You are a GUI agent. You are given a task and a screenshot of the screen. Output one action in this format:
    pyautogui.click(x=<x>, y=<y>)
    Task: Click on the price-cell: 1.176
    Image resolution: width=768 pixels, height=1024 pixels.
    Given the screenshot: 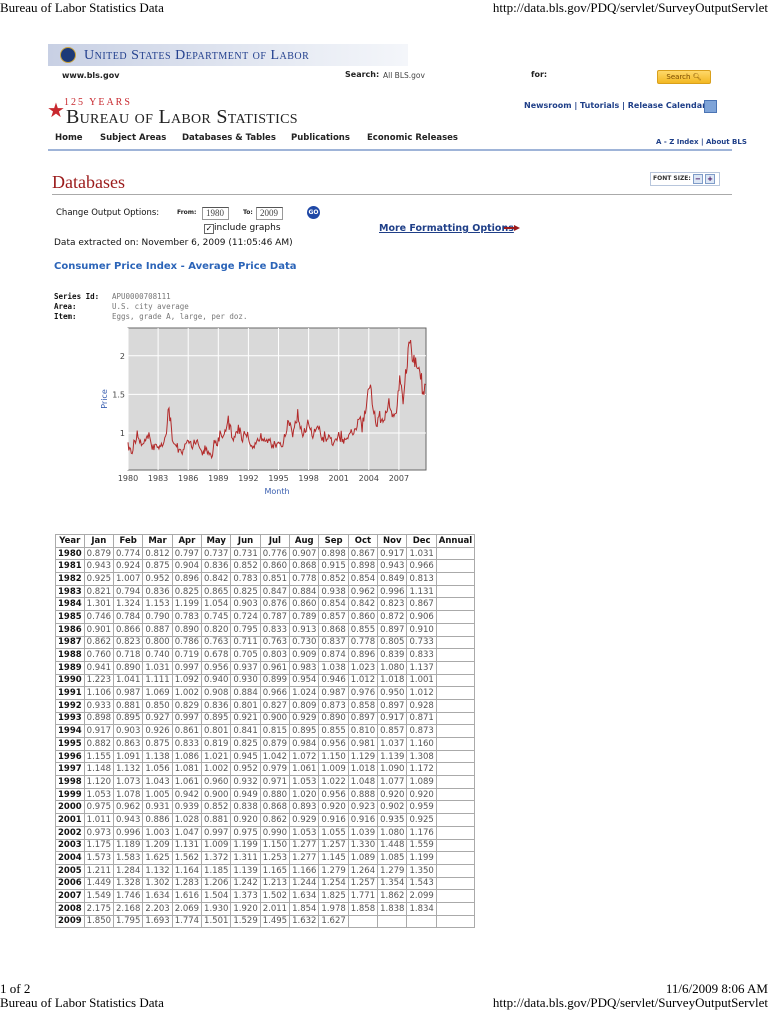 What is the action you would take?
    pyautogui.click(x=421, y=832)
    